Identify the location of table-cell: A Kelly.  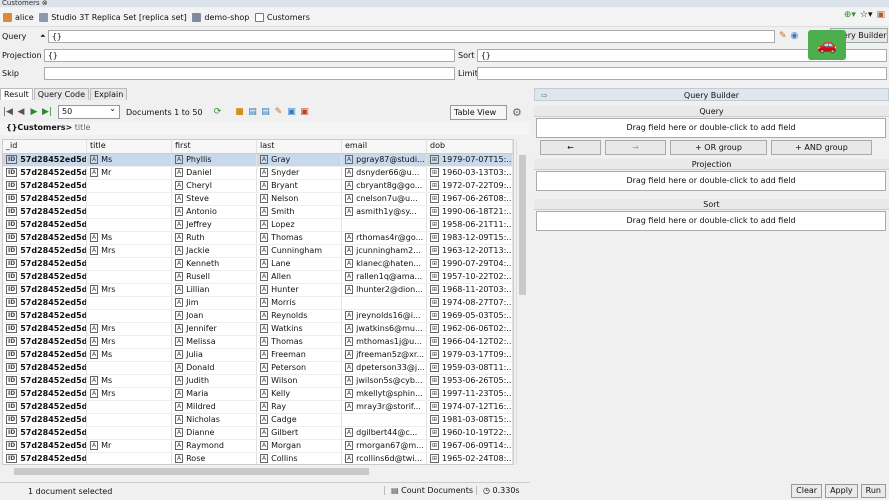
(299, 394).